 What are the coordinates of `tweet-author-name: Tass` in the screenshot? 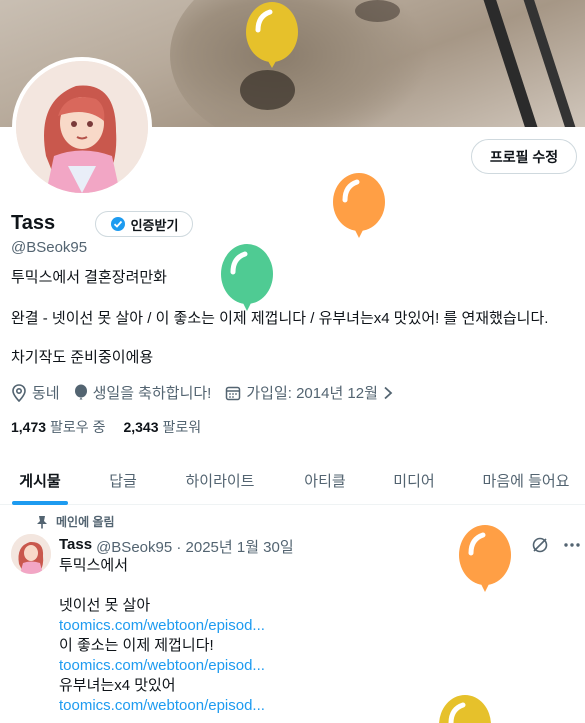 It's located at (75, 546).